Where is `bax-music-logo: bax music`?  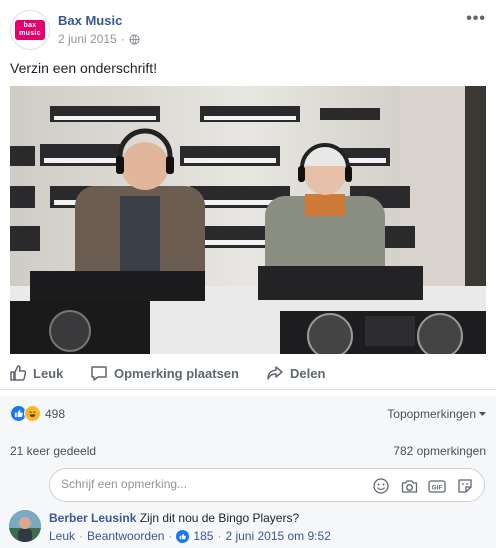
bax-music-logo: bax music is located at coordinates (30, 30).